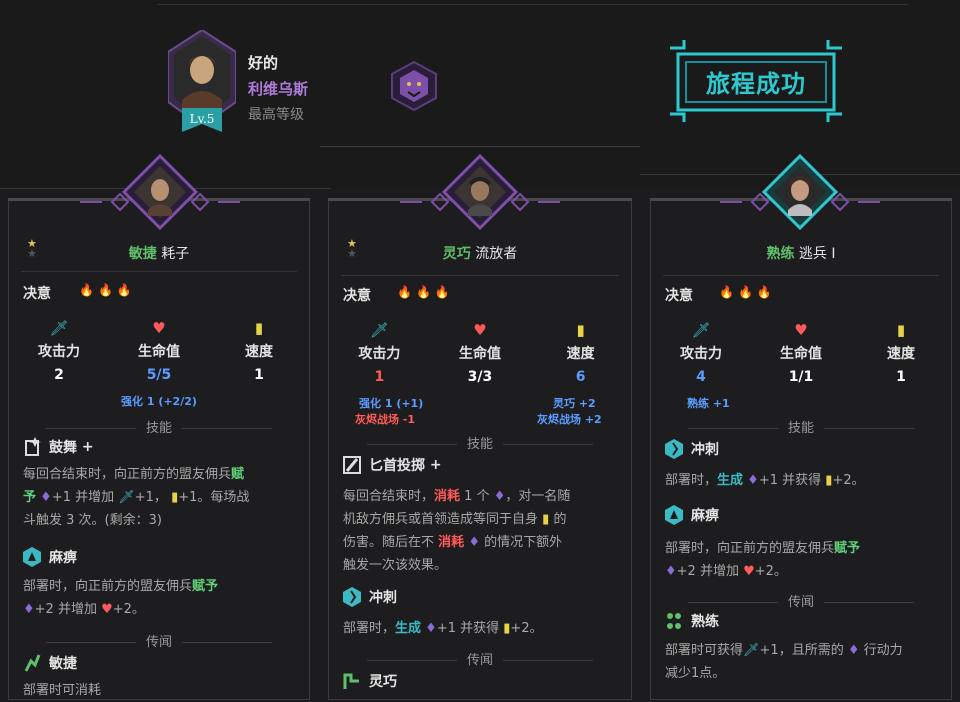  What do you see at coordinates (202, 119) in the screenshot?
I see `level-badge: Lv.5` at bounding box center [202, 119].